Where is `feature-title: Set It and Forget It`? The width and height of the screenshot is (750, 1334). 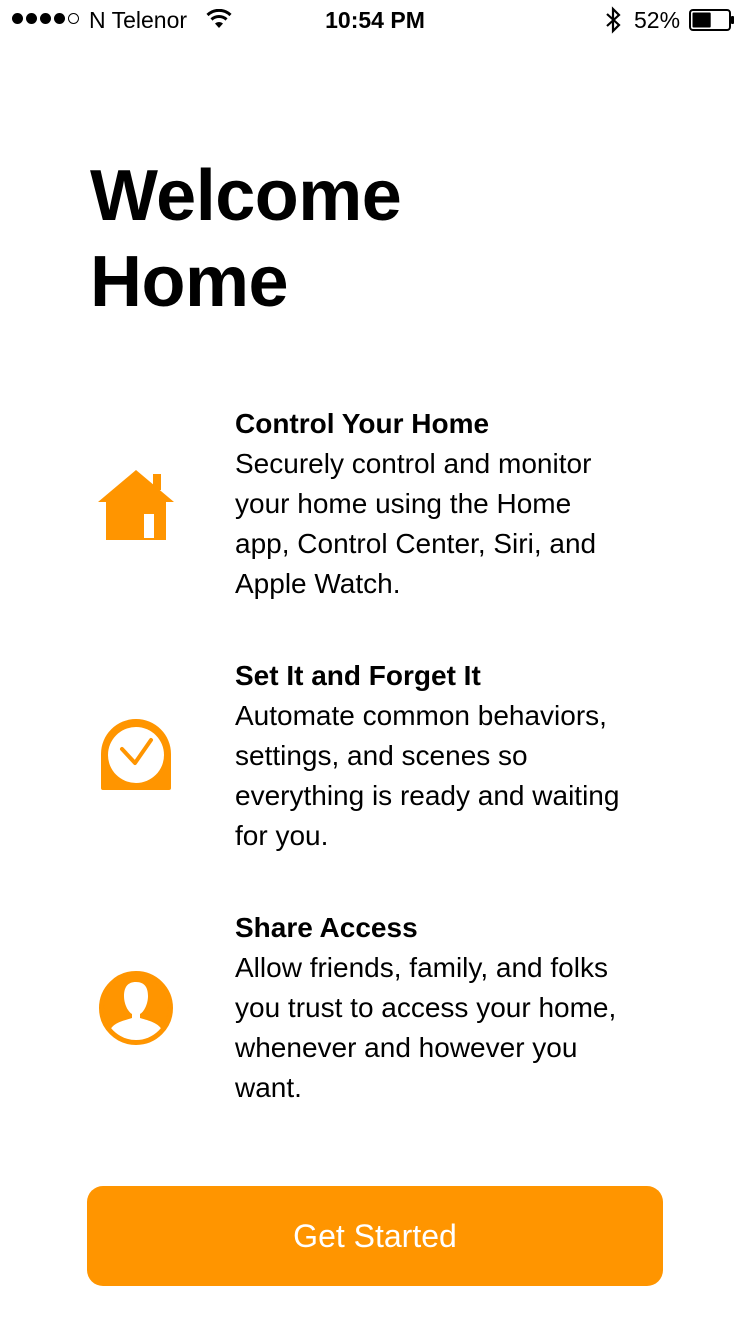
feature-title: Set It and Forget It is located at coordinates (358, 675).